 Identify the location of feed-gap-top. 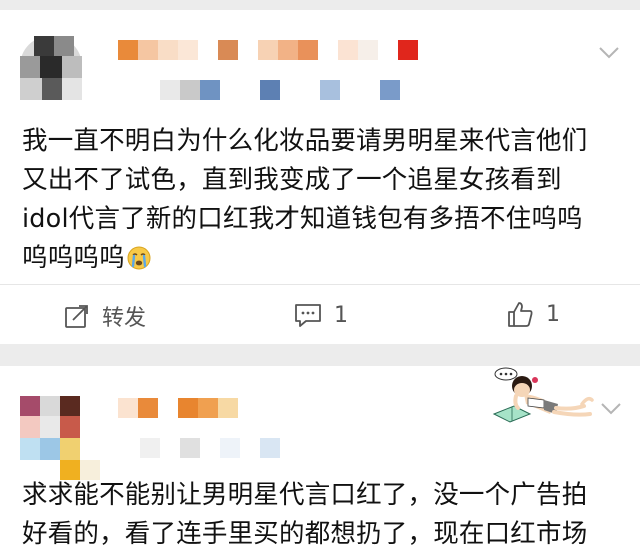
(320, 5).